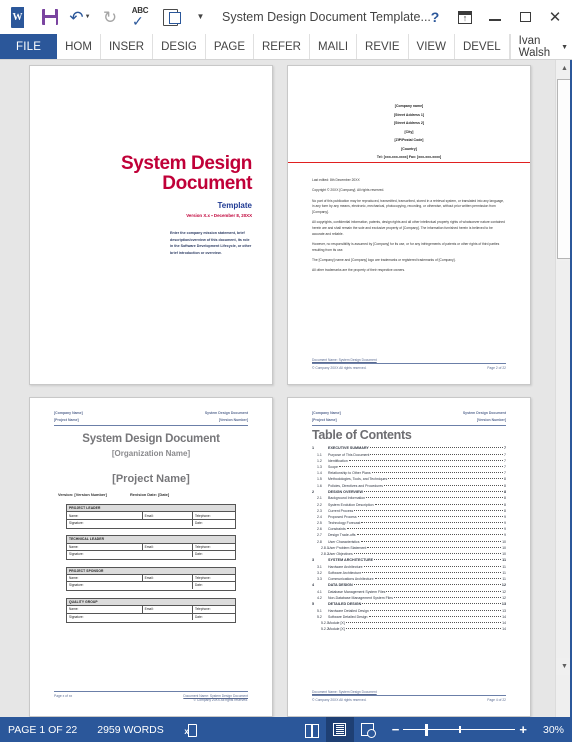  I want to click on web-layout-view-button, so click(368, 729).